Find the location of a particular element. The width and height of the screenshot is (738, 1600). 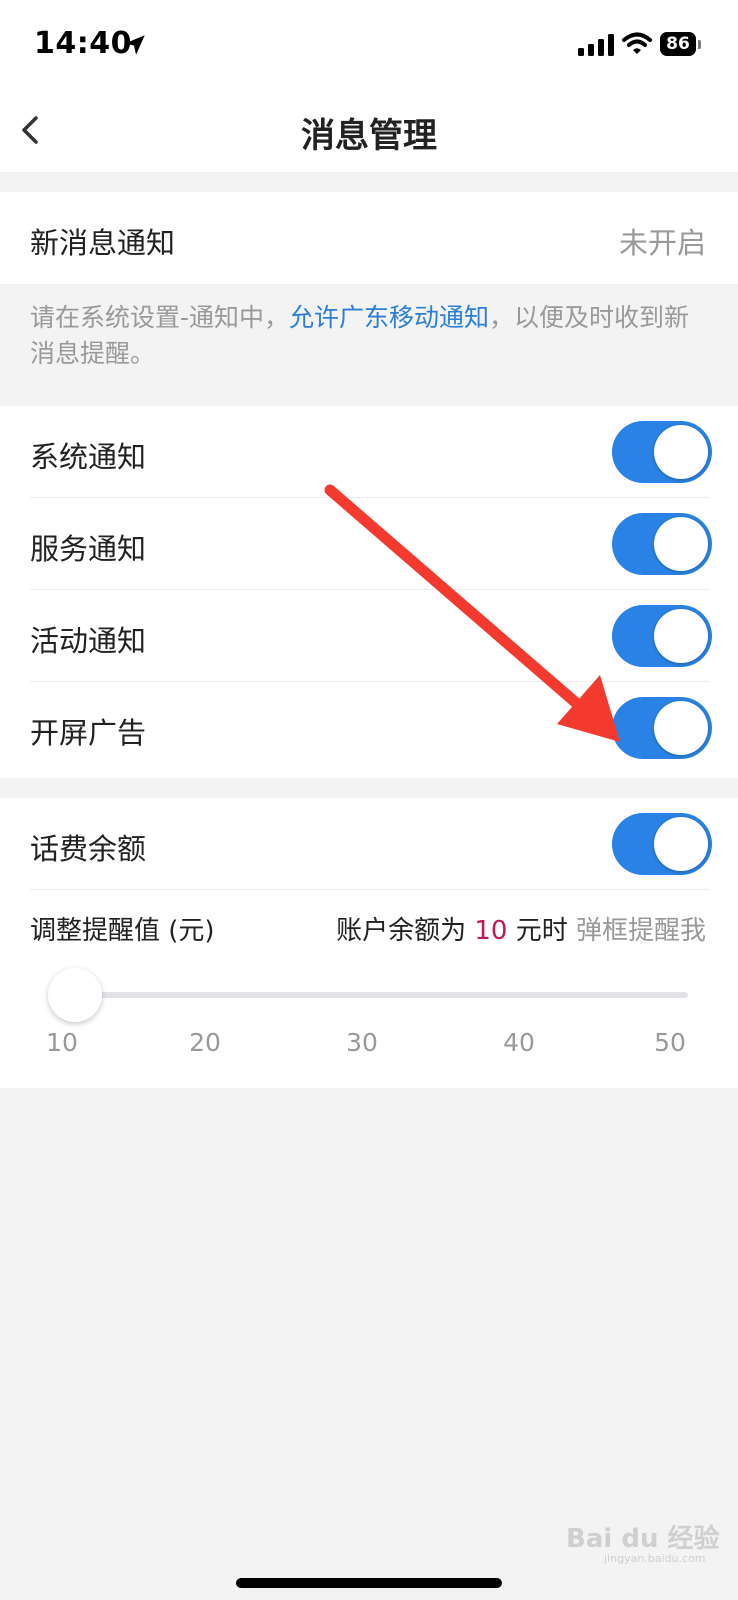

slider-tick: 10 is located at coordinates (62, 1042).